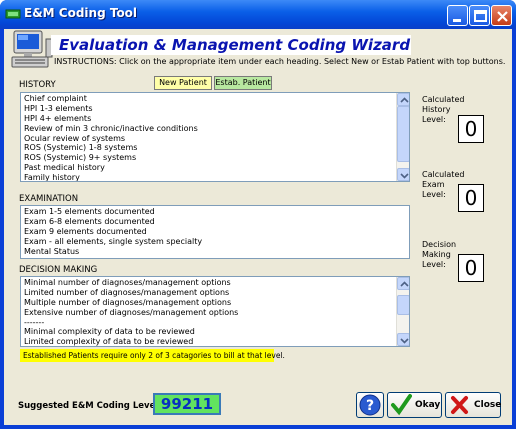 The image size is (516, 429). I want to click on list-item: Exam 9 elements documented, so click(215, 232).